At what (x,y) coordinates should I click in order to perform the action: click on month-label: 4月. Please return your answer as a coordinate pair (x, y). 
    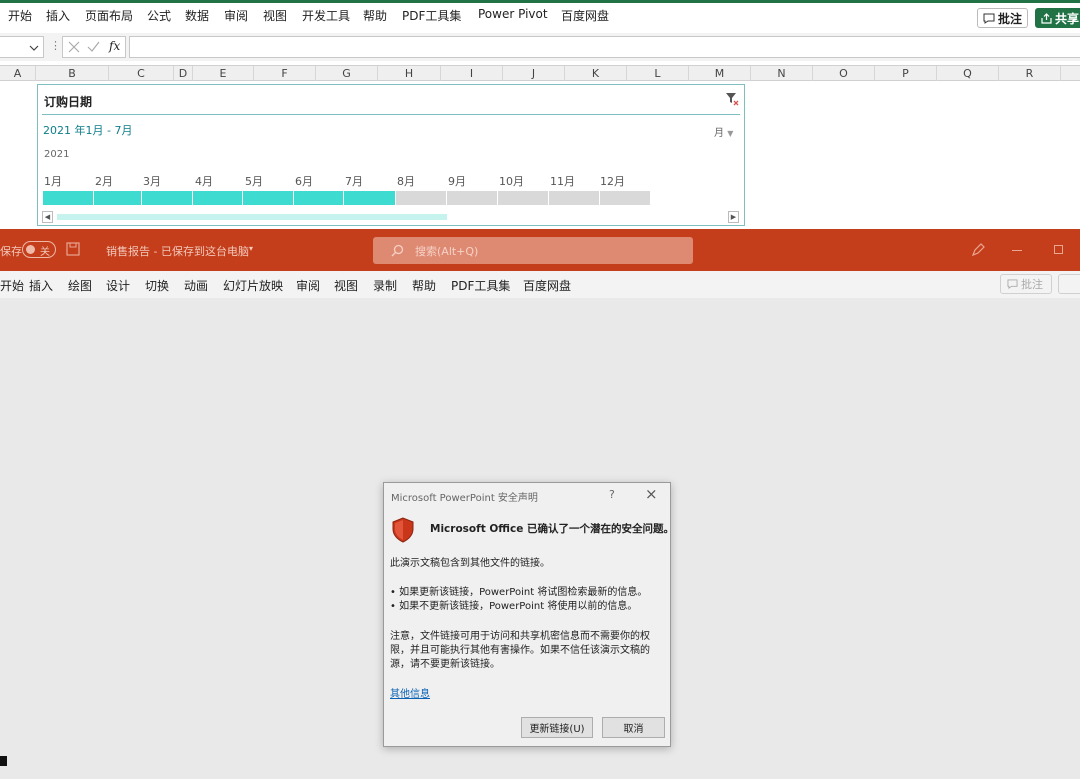
    Looking at the image, I should click on (204, 181).